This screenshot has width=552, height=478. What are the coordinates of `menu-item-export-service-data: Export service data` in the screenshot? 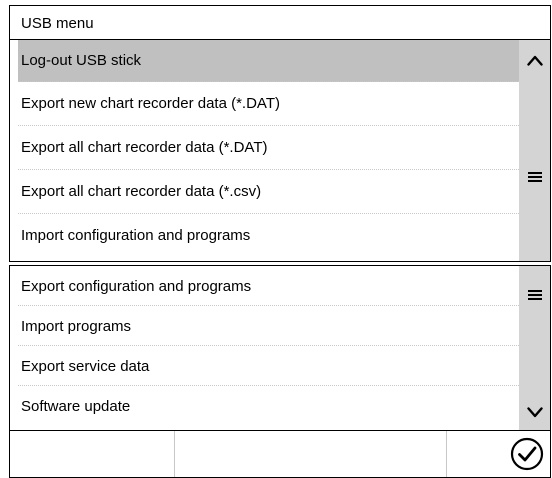 It's located at (268, 366).